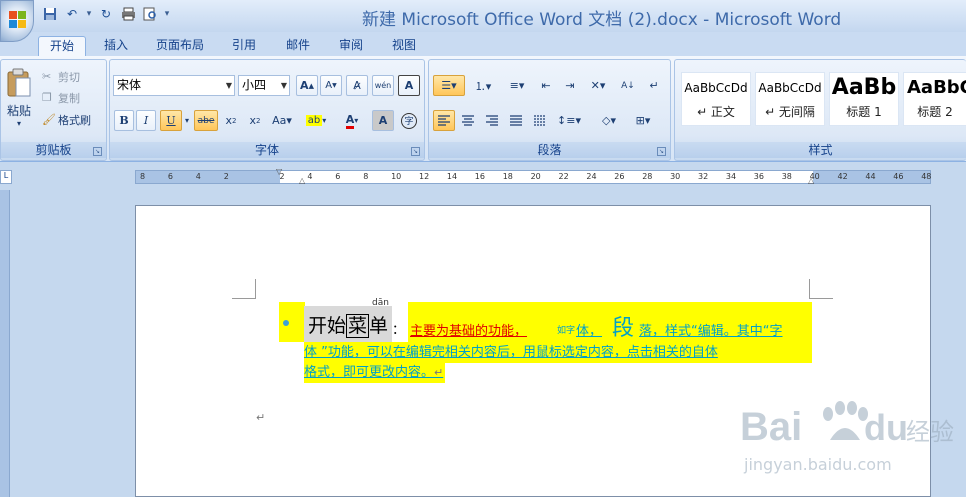  I want to click on phonetic-guide-text: dān, so click(380, 303).